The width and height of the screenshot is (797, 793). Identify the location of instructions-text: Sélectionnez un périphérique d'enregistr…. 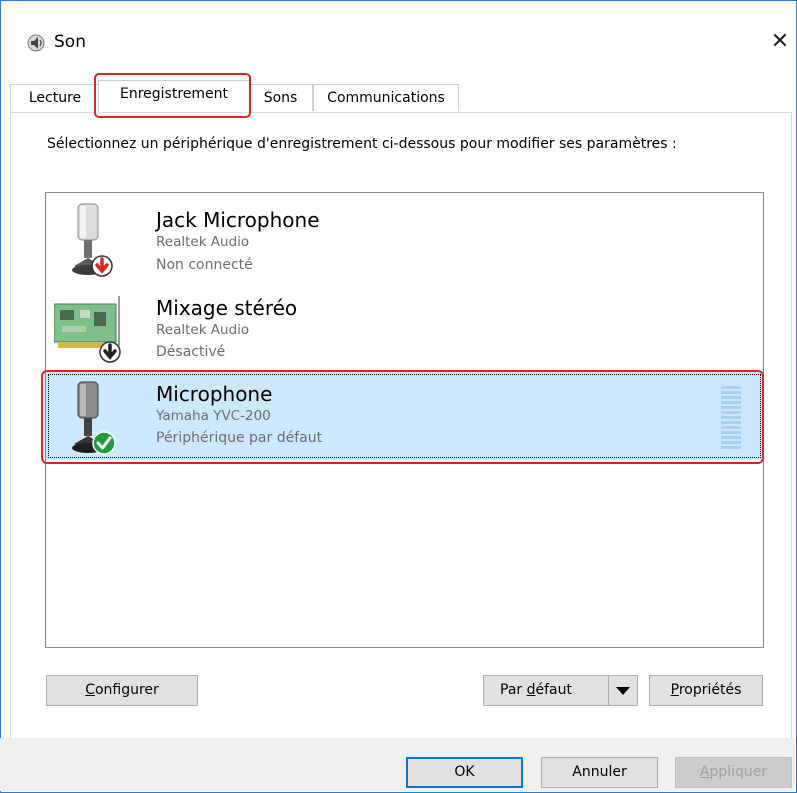
(362, 144).